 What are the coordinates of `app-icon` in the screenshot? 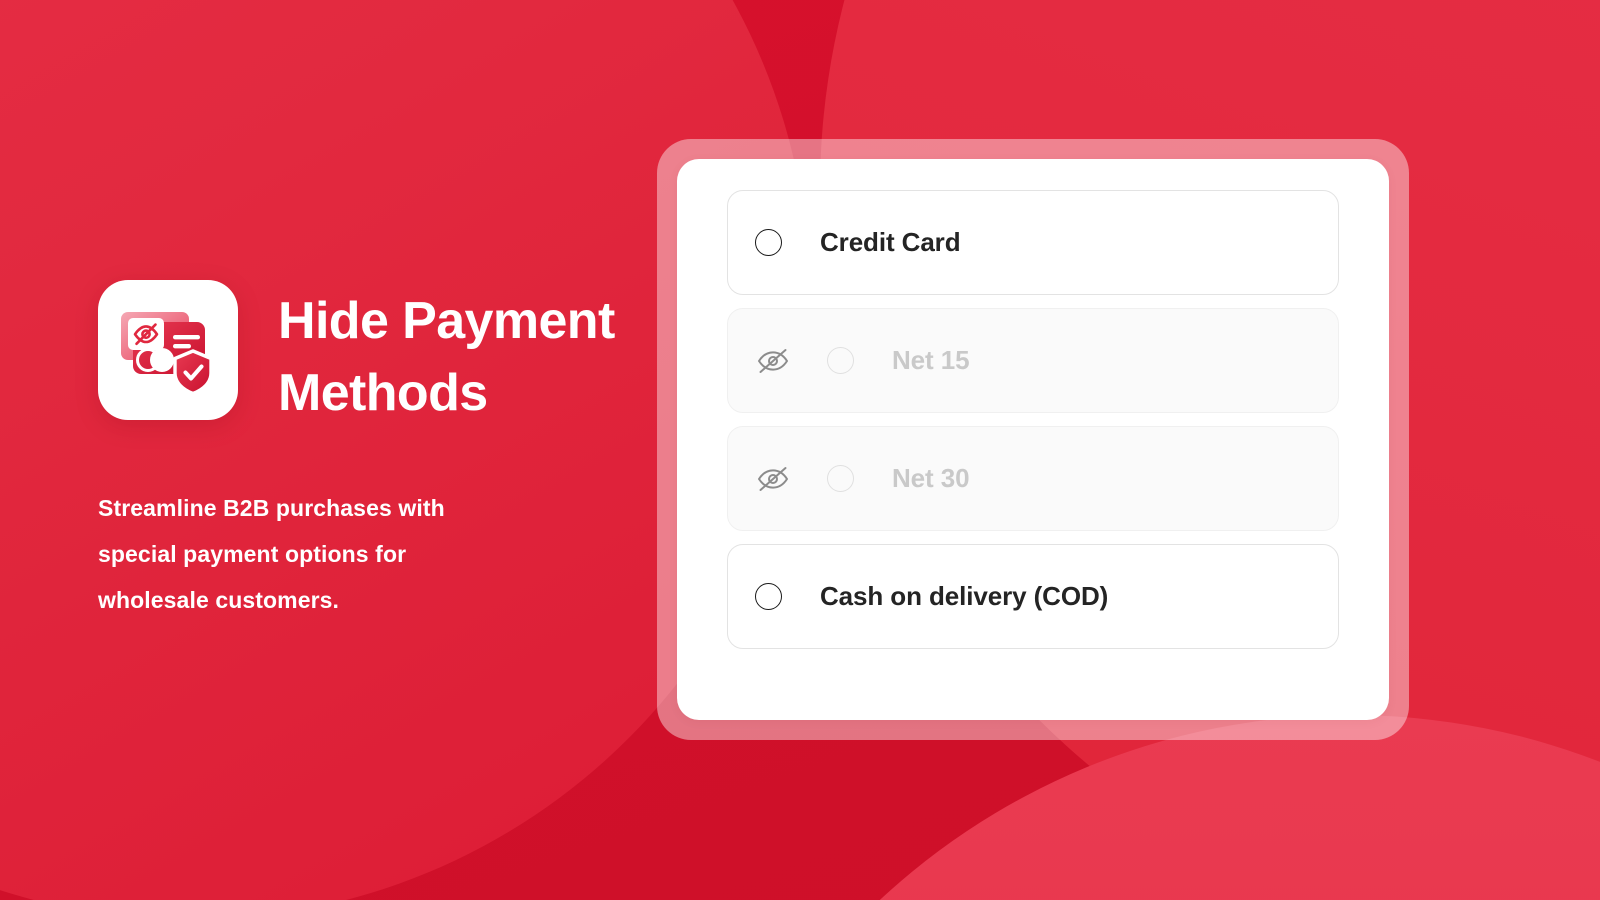 It's located at (168, 350).